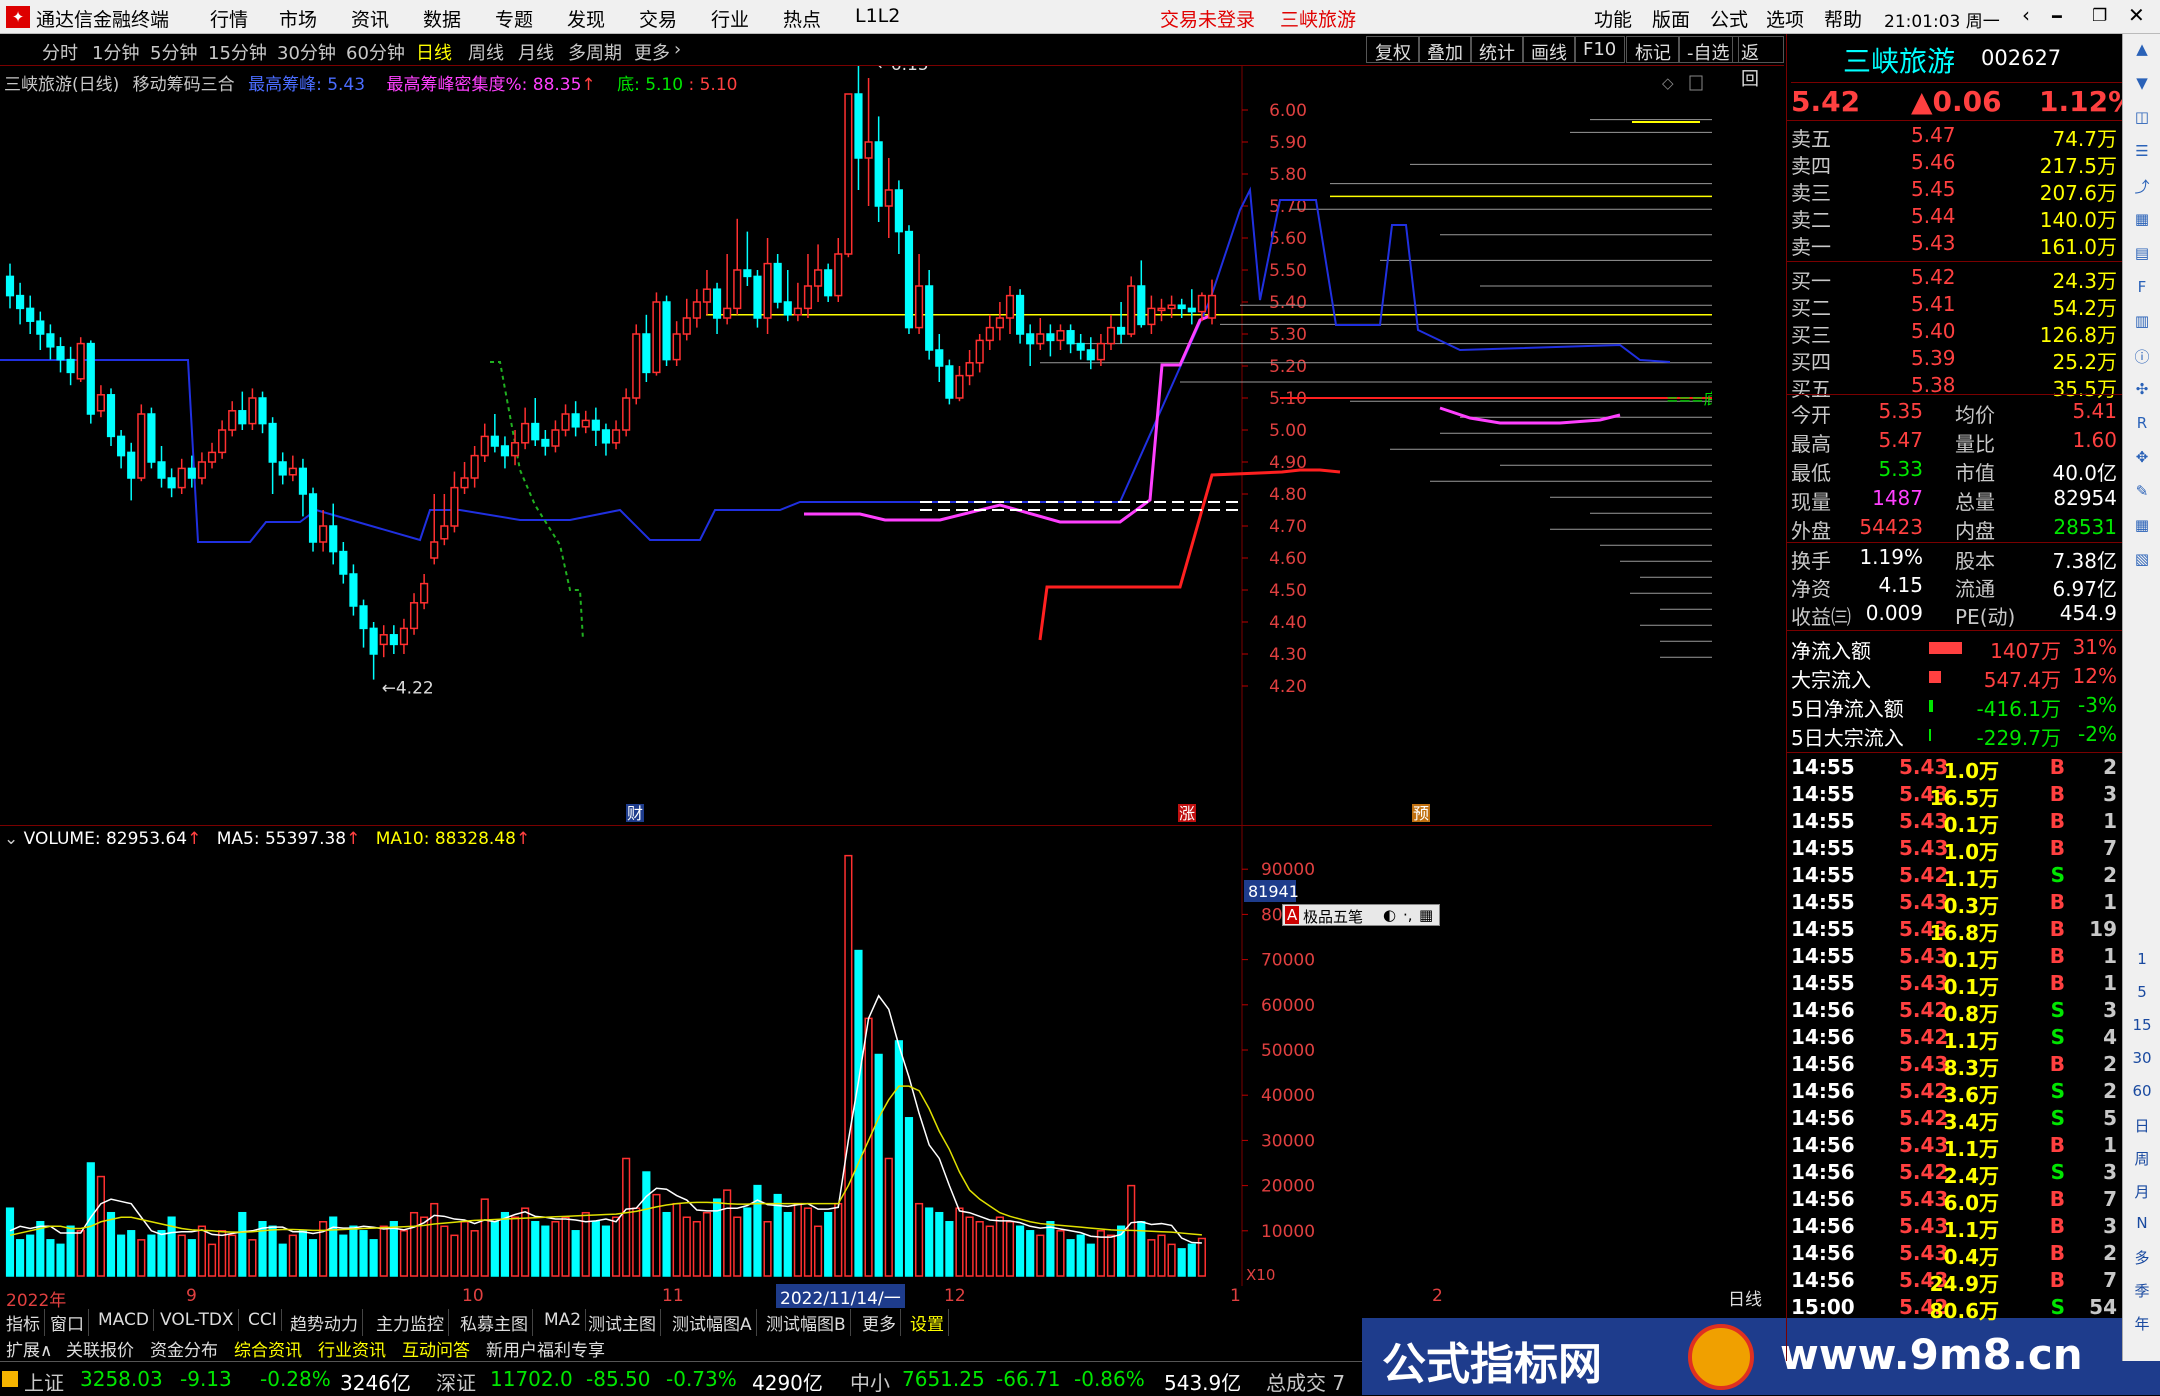  I want to click on menu-zhuanti: 专题, so click(514, 18).